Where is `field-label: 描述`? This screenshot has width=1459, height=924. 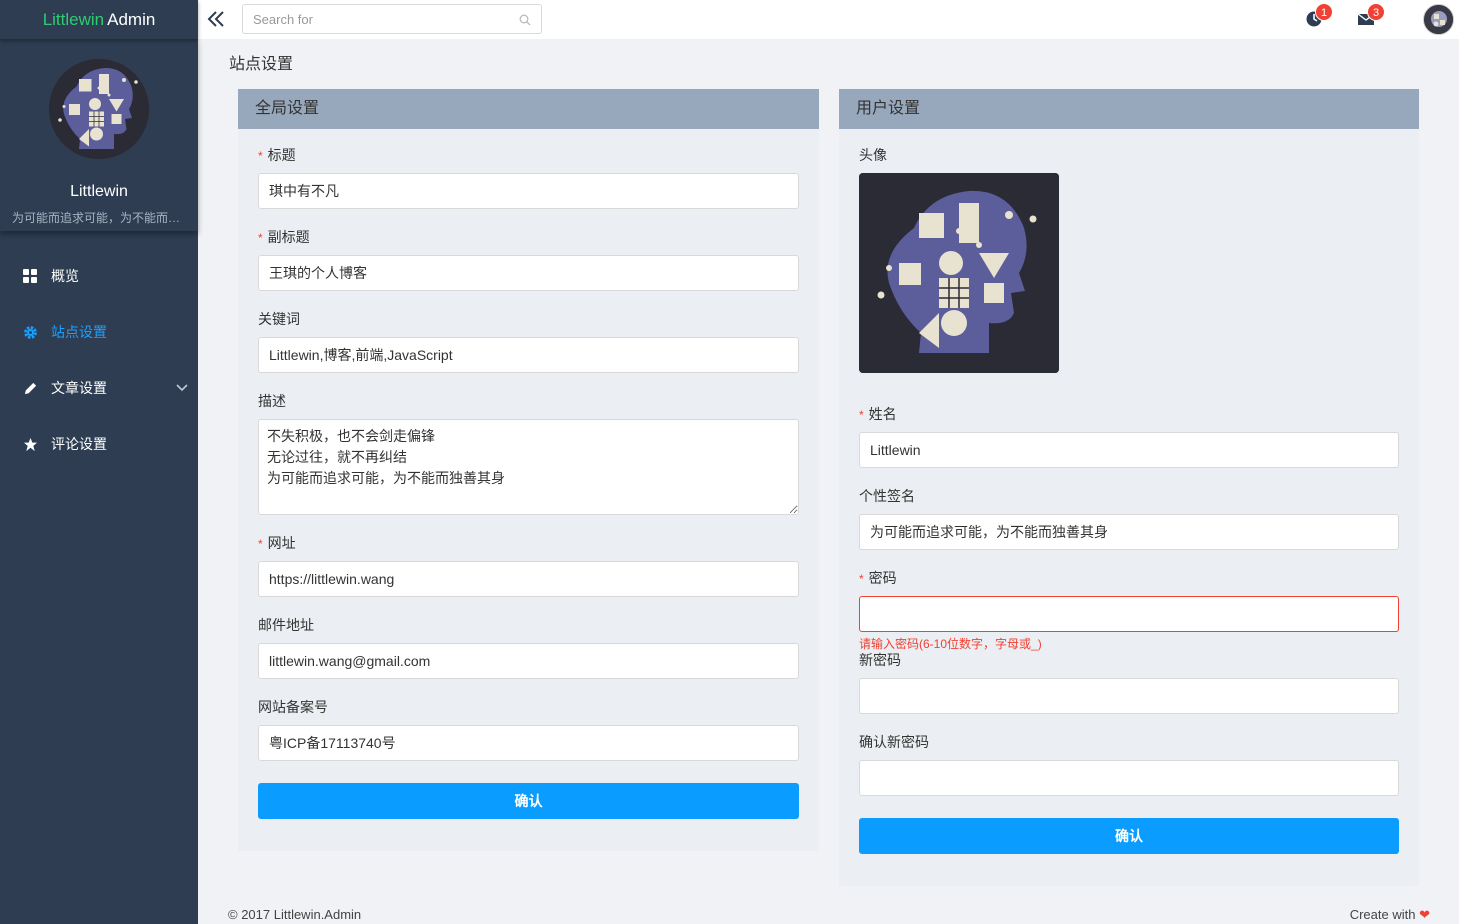
field-label: 描述 is located at coordinates (272, 401).